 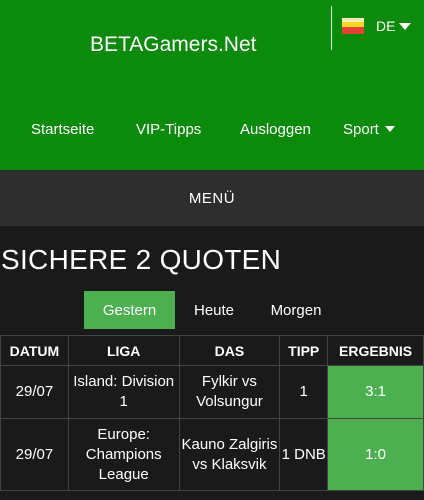 I want to click on page-title: SICHERE 2 QUOTEN, so click(x=141, y=259).